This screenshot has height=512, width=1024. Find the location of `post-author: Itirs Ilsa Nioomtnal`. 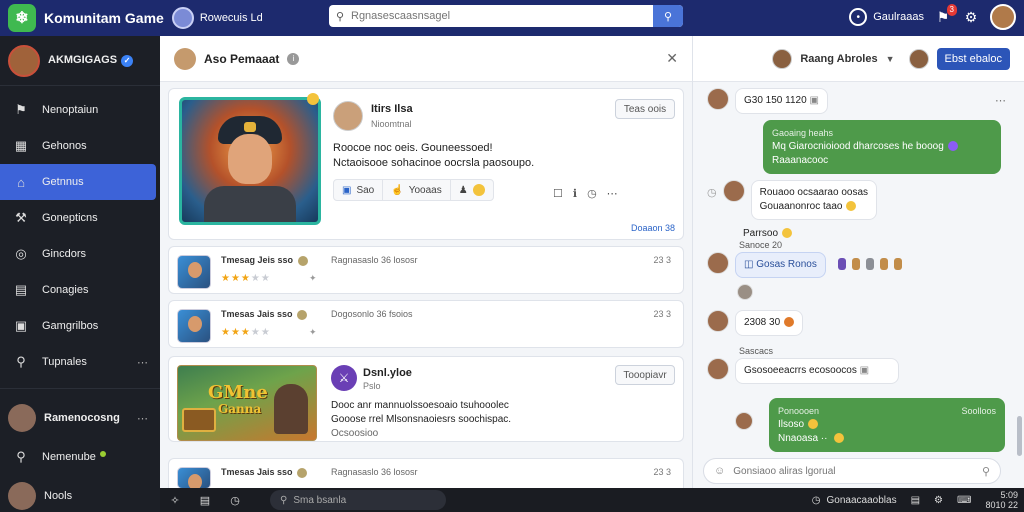

post-author: Itirs Ilsa Nioomtnal is located at coordinates (373, 116).